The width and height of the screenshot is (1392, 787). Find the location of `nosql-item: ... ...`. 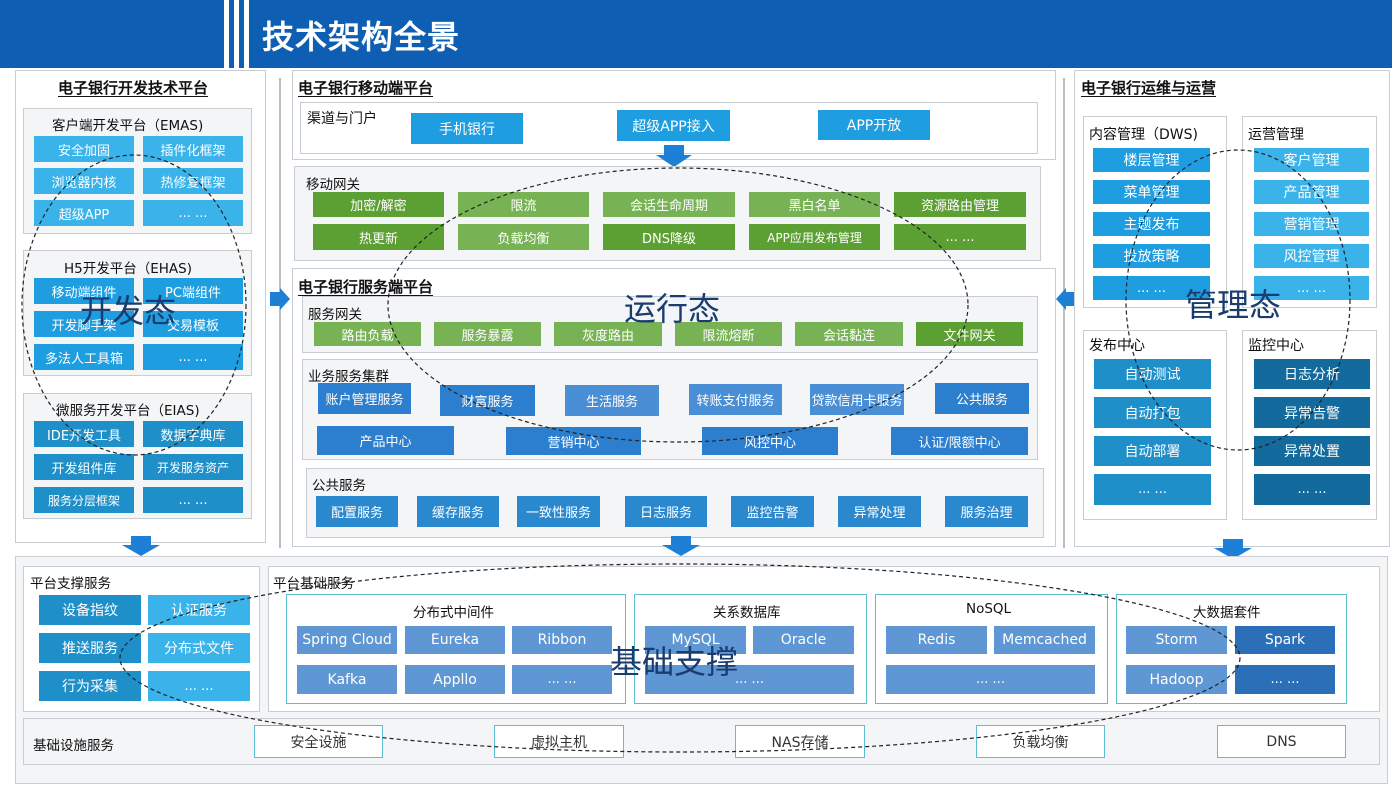

nosql-item: ... ... is located at coordinates (990, 679).